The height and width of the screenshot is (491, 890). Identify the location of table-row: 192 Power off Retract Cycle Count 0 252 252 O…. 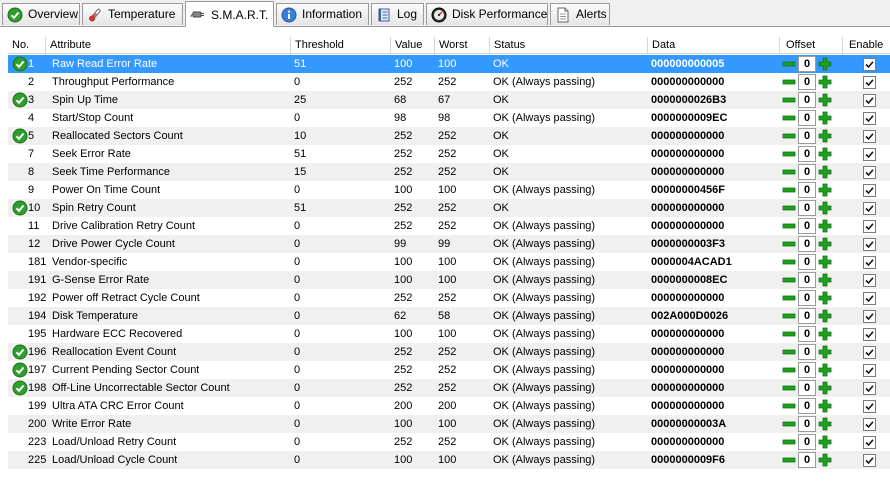
(449, 298).